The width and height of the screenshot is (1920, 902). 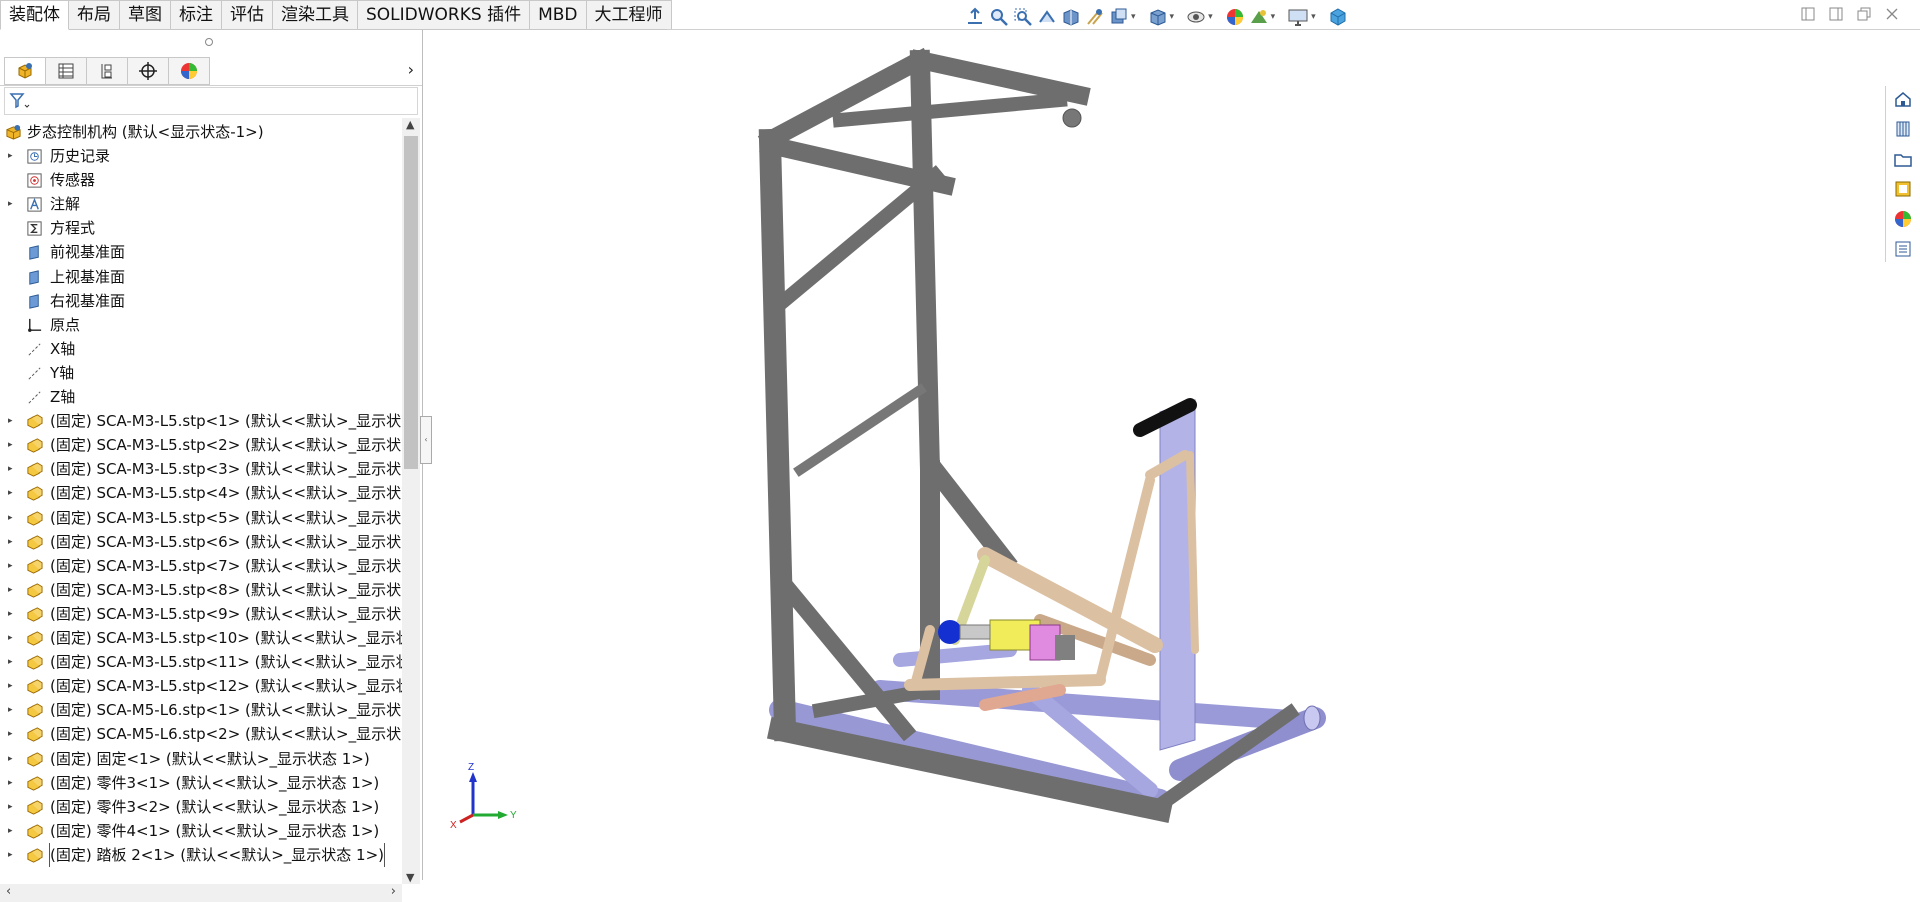 What do you see at coordinates (201, 734) in the screenshot?
I see `tree-item: ▸ (固定) SCA-M5-L6.stp<2> (默认<<默认>_显示状态` at bounding box center [201, 734].